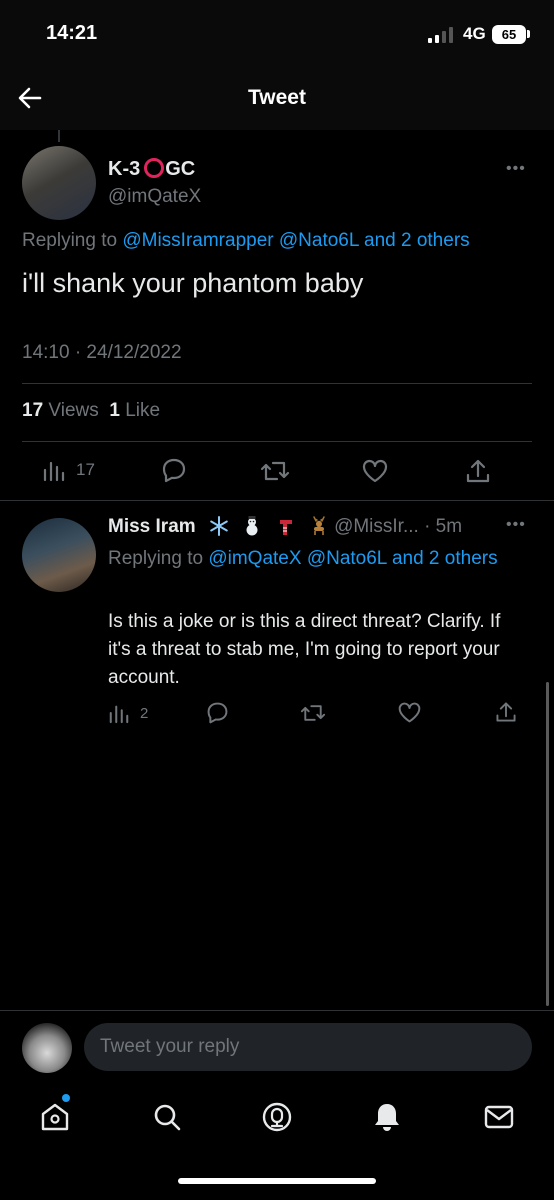  Describe the element at coordinates (85, 469) in the screenshot. I see `analytics-count: 17` at that location.